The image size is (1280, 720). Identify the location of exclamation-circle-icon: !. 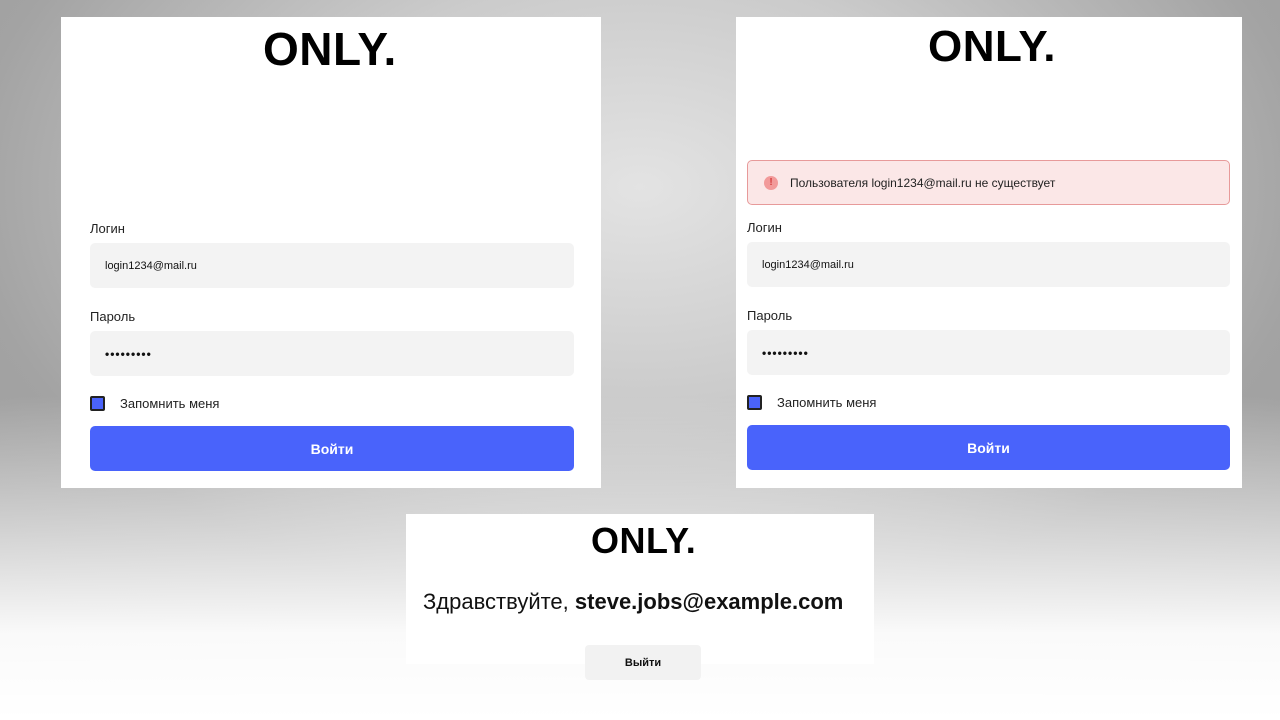
(771, 182).